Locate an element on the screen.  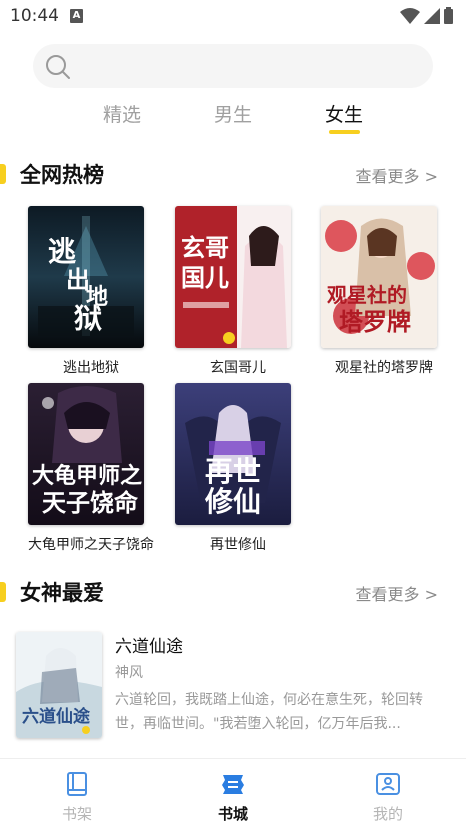
book-card: 大龟甲师之 天子饶命 大龟甲师之天子饶命 is located at coordinates (92, 468).